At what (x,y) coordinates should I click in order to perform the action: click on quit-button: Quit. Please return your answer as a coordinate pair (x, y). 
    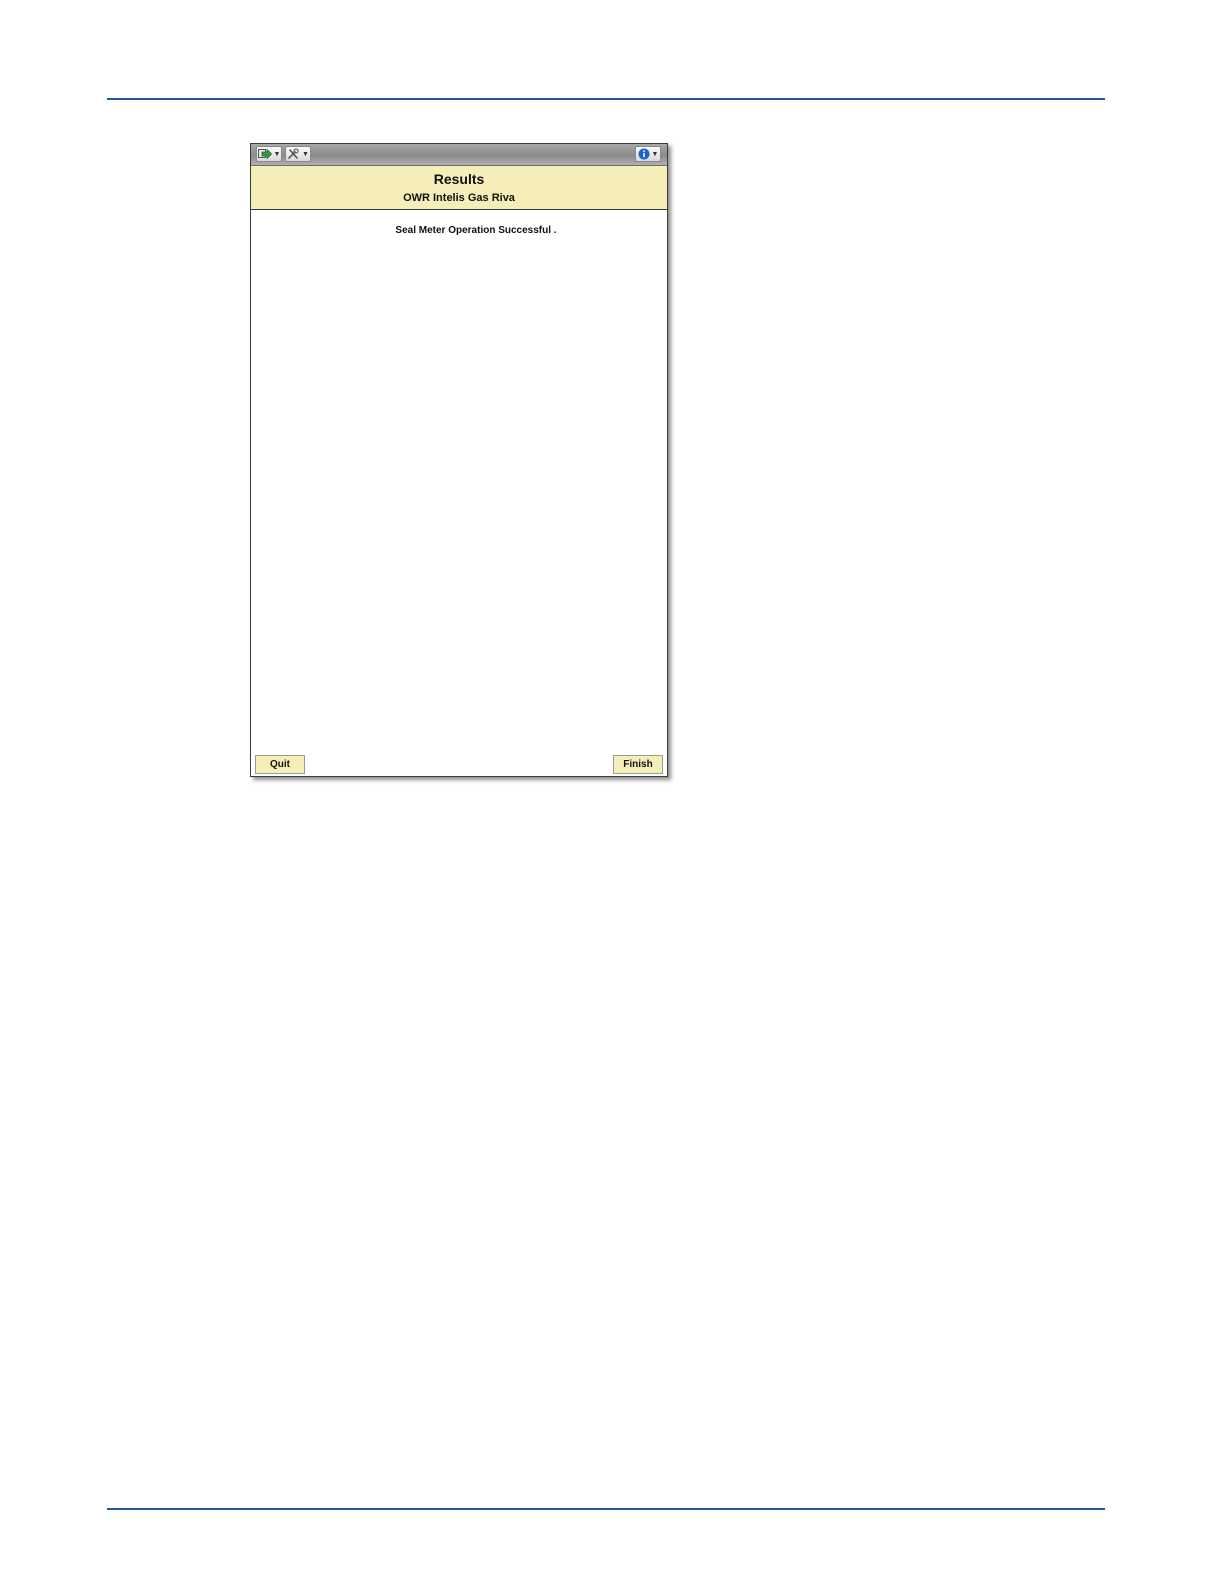
    Looking at the image, I should click on (280, 764).